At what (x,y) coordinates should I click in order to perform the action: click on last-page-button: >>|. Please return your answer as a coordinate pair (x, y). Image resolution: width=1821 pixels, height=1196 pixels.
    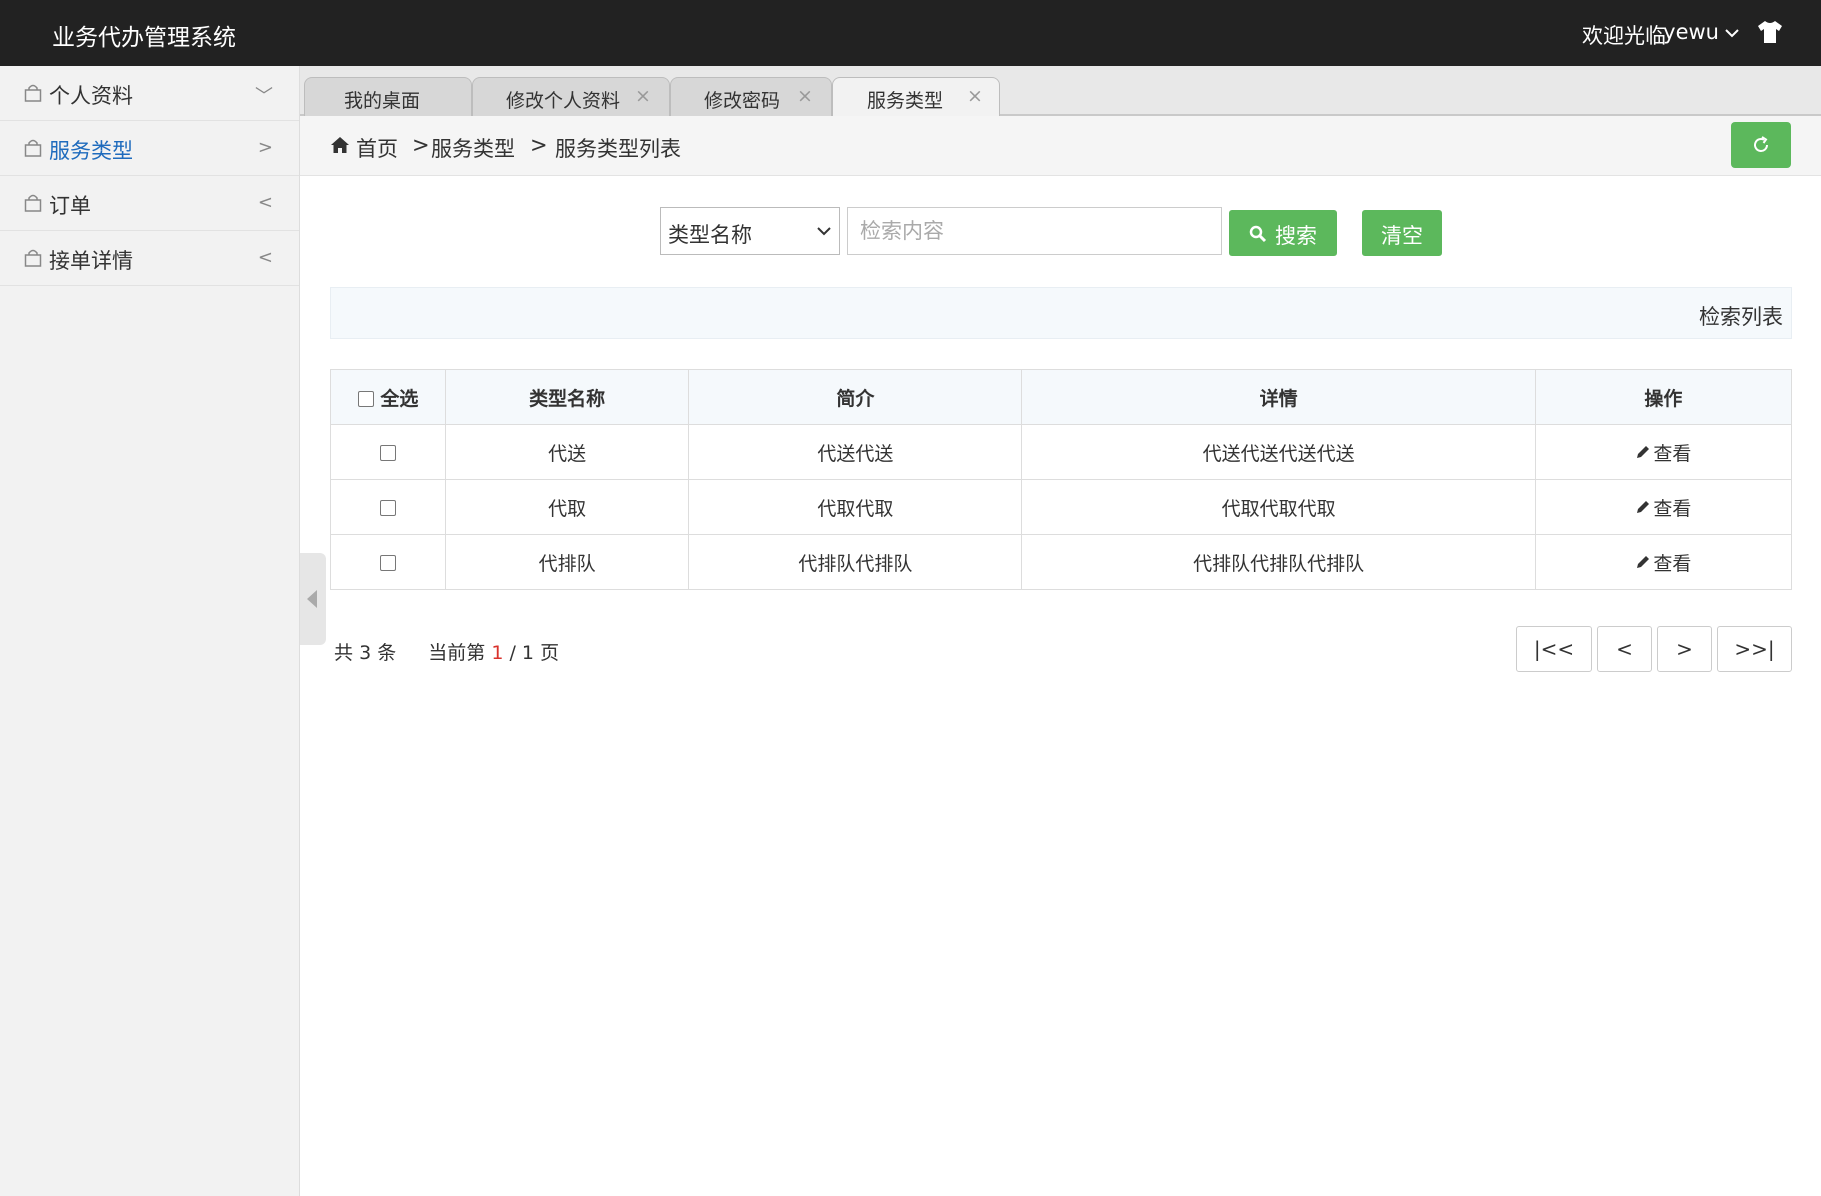
    Looking at the image, I should click on (1754, 649).